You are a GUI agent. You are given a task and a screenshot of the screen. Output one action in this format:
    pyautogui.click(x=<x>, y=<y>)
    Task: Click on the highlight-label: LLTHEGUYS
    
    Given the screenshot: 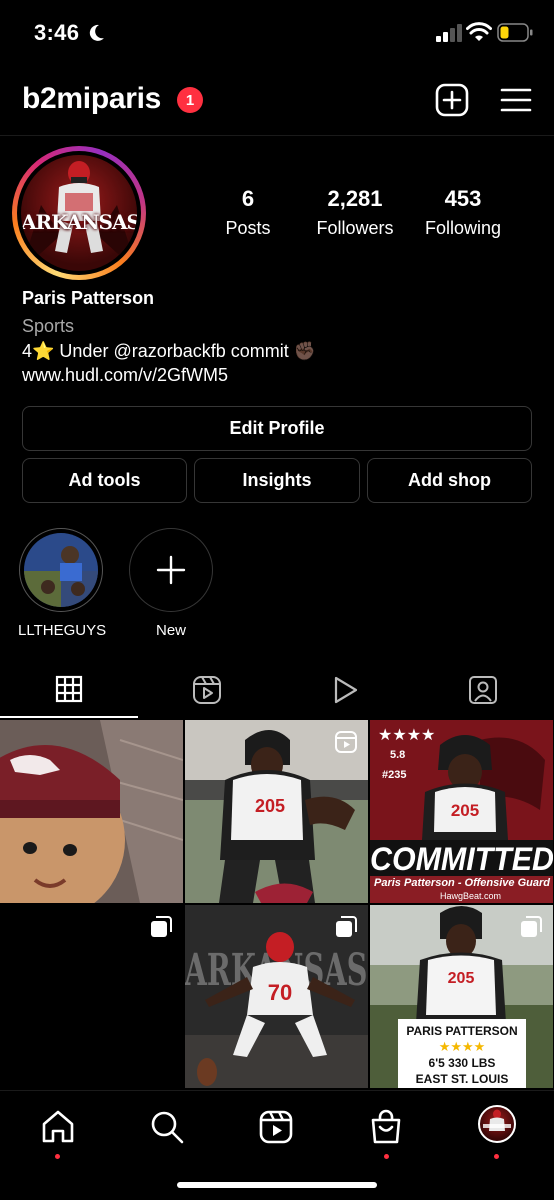 What is the action you would take?
    pyautogui.click(x=62, y=630)
    